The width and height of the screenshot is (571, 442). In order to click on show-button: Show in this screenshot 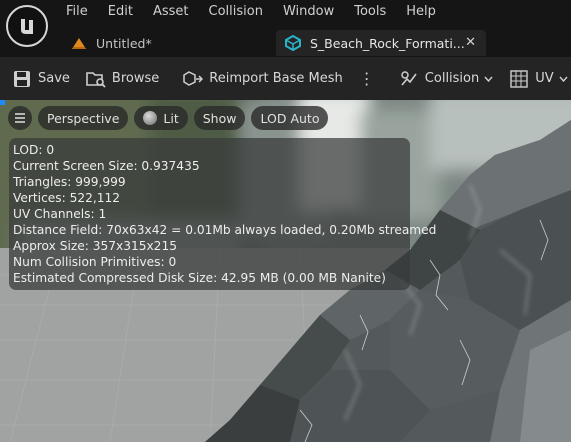, I will do `click(219, 118)`.